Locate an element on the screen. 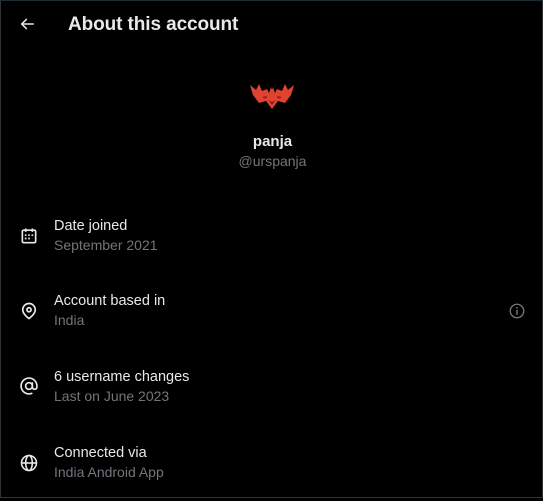 The image size is (543, 501). detail-row-account-based-in: Account based in India is located at coordinates (271, 321).